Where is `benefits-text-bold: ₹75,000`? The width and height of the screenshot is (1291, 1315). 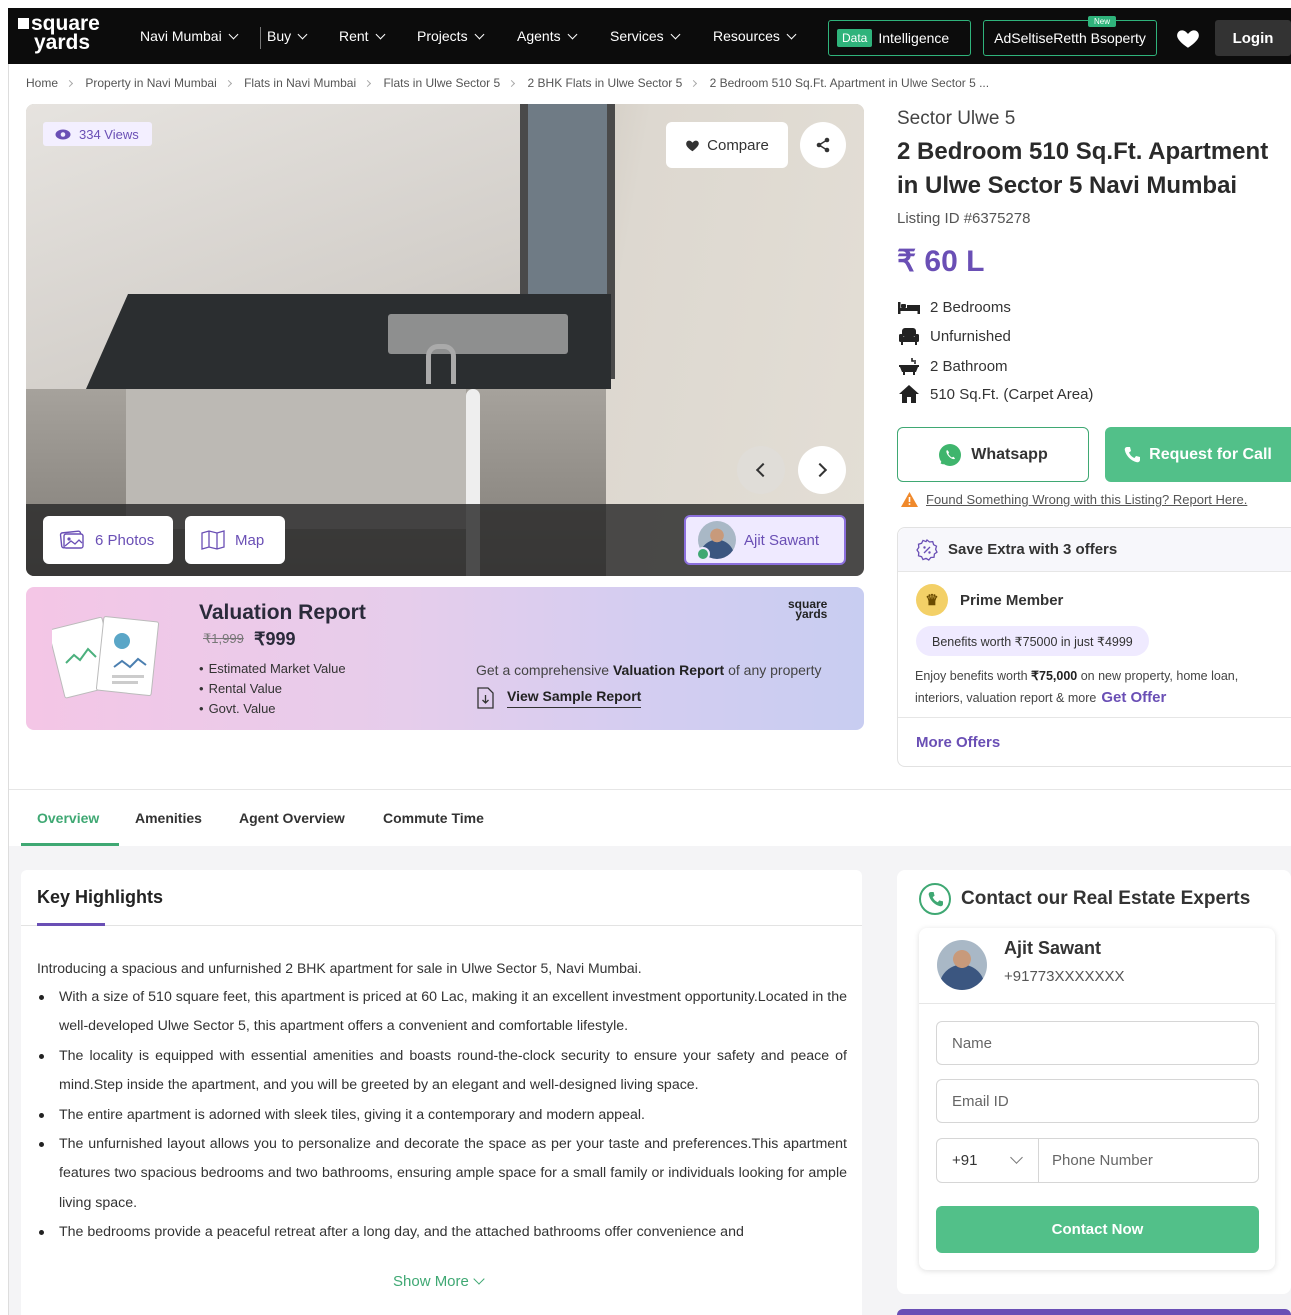
benefits-text-bold: ₹75,000 is located at coordinates (1054, 676).